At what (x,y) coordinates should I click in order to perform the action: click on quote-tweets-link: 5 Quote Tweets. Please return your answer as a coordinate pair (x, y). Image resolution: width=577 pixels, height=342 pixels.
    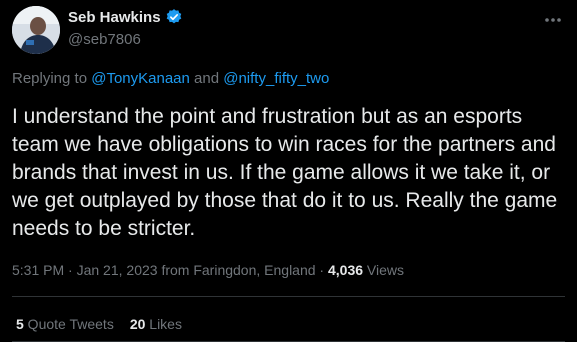
    Looking at the image, I should click on (65, 324).